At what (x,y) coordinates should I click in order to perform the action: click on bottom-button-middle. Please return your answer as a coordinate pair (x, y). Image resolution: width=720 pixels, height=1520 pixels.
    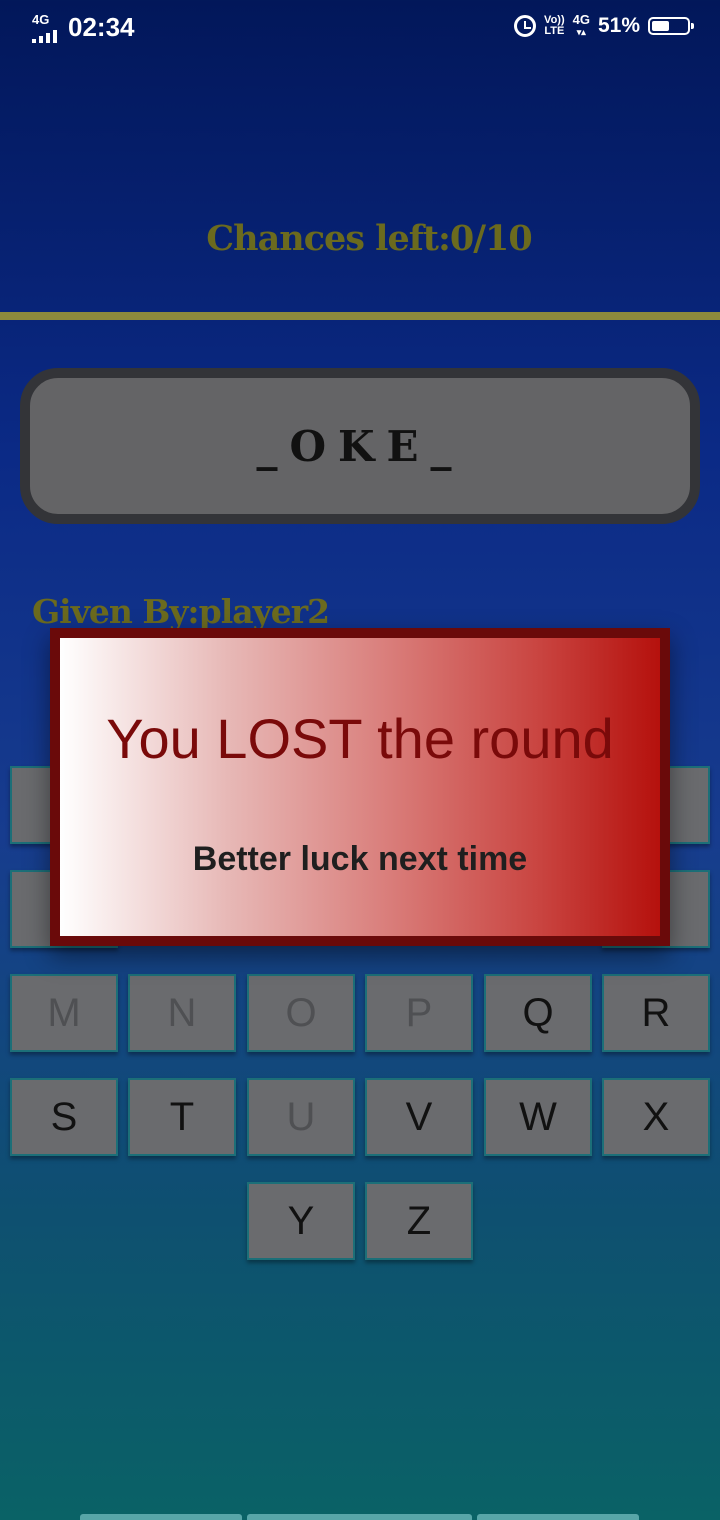
    Looking at the image, I should click on (359, 1517).